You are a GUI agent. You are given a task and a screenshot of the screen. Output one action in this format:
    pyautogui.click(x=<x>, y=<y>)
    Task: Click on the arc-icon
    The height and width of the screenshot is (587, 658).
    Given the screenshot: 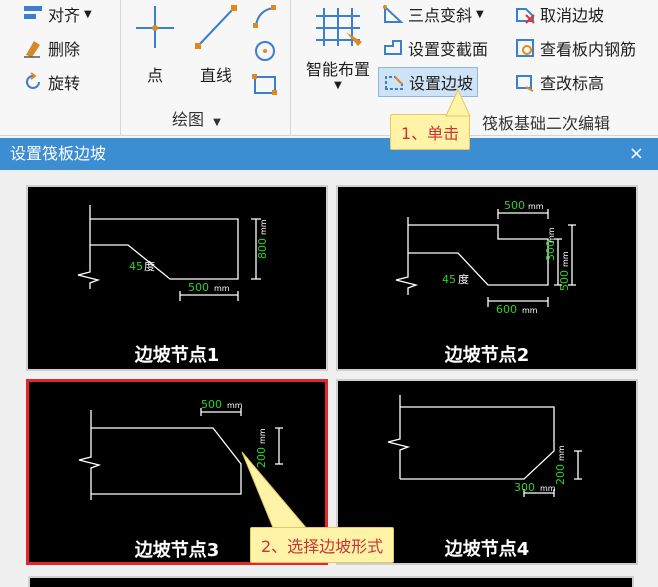 What is the action you would take?
    pyautogui.click(x=265, y=17)
    